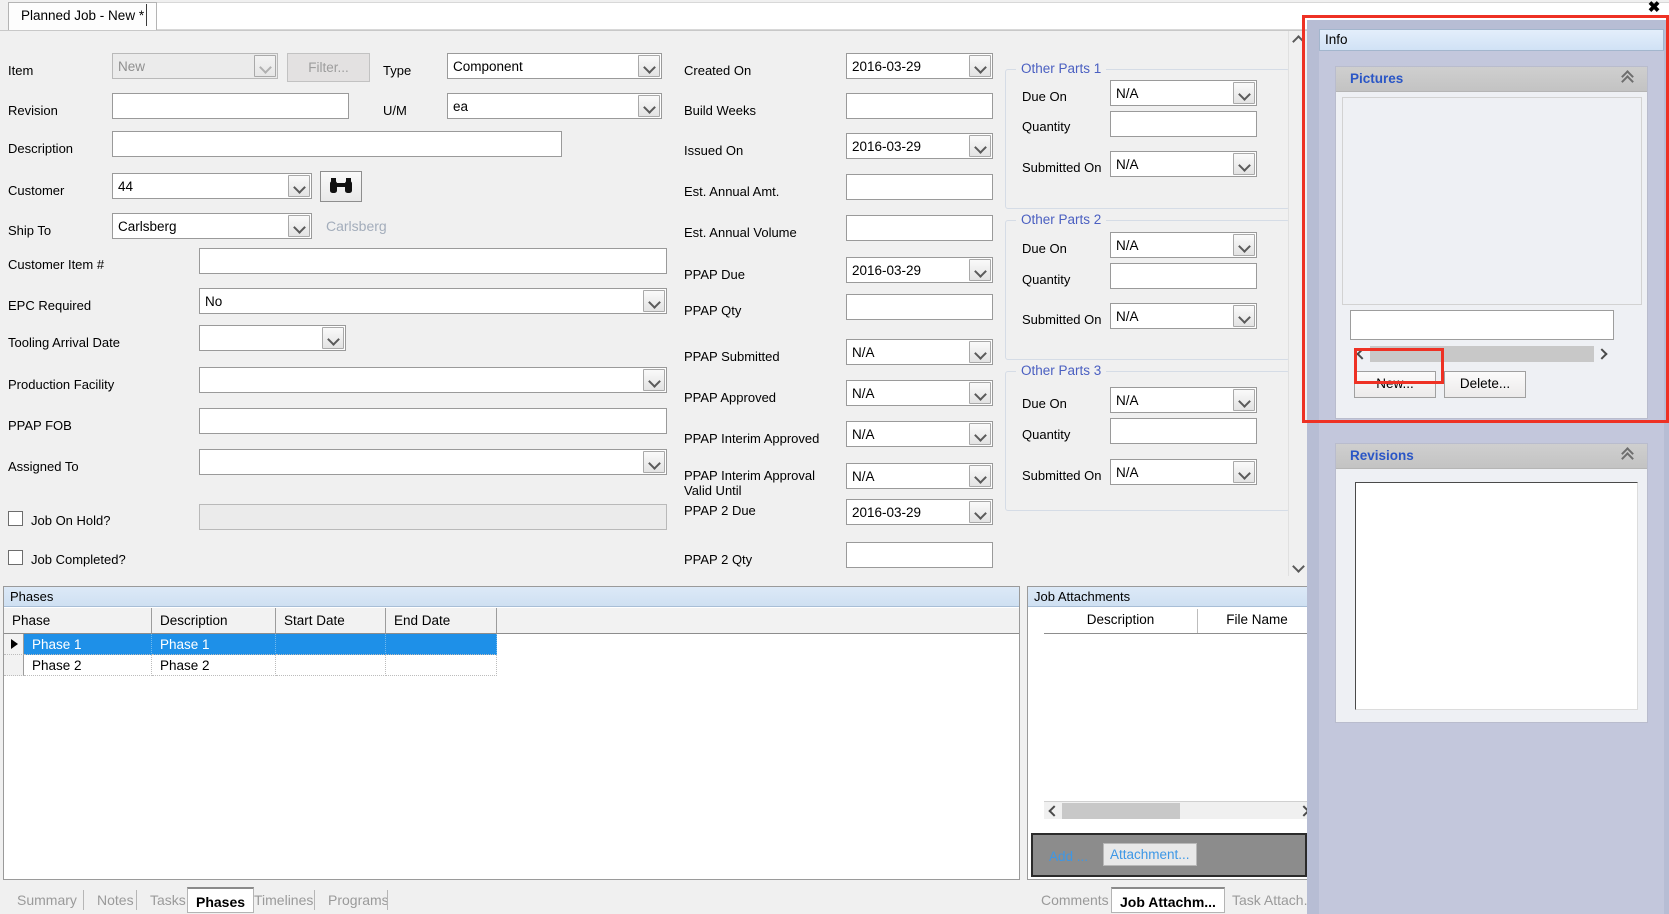 This screenshot has width=1669, height=914. What do you see at coordinates (1183, 124) in the screenshot?
I see `op1-quantity-input` at bounding box center [1183, 124].